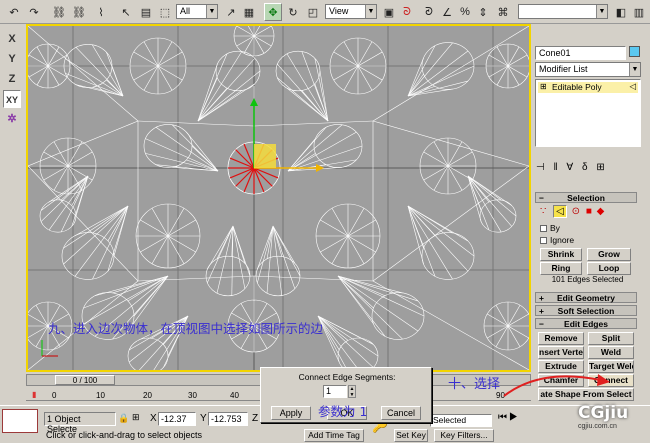 Image resolution: width=650 pixels, height=443 pixels. Describe the element at coordinates (634, 51) in the screenshot. I see `object-color-swatch` at that location.